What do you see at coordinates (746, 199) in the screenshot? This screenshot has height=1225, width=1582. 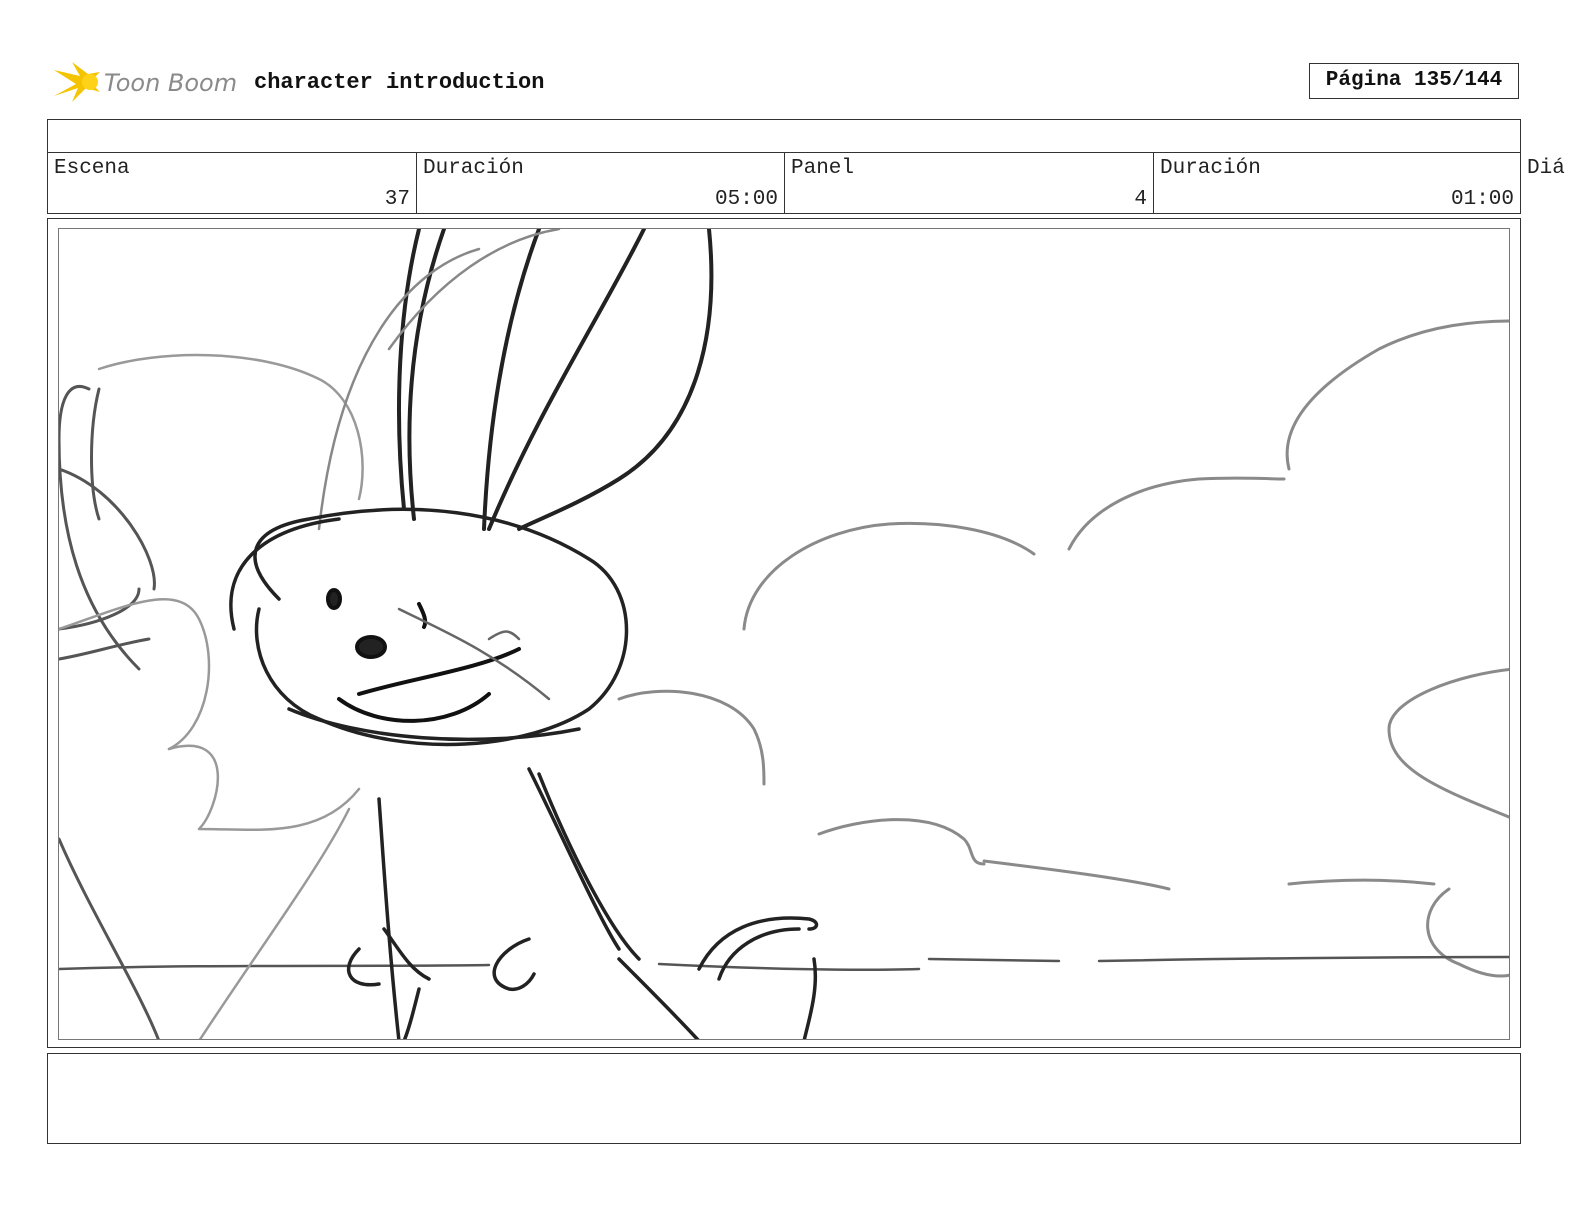 I see `scene-duration-value: 05:00` at bounding box center [746, 199].